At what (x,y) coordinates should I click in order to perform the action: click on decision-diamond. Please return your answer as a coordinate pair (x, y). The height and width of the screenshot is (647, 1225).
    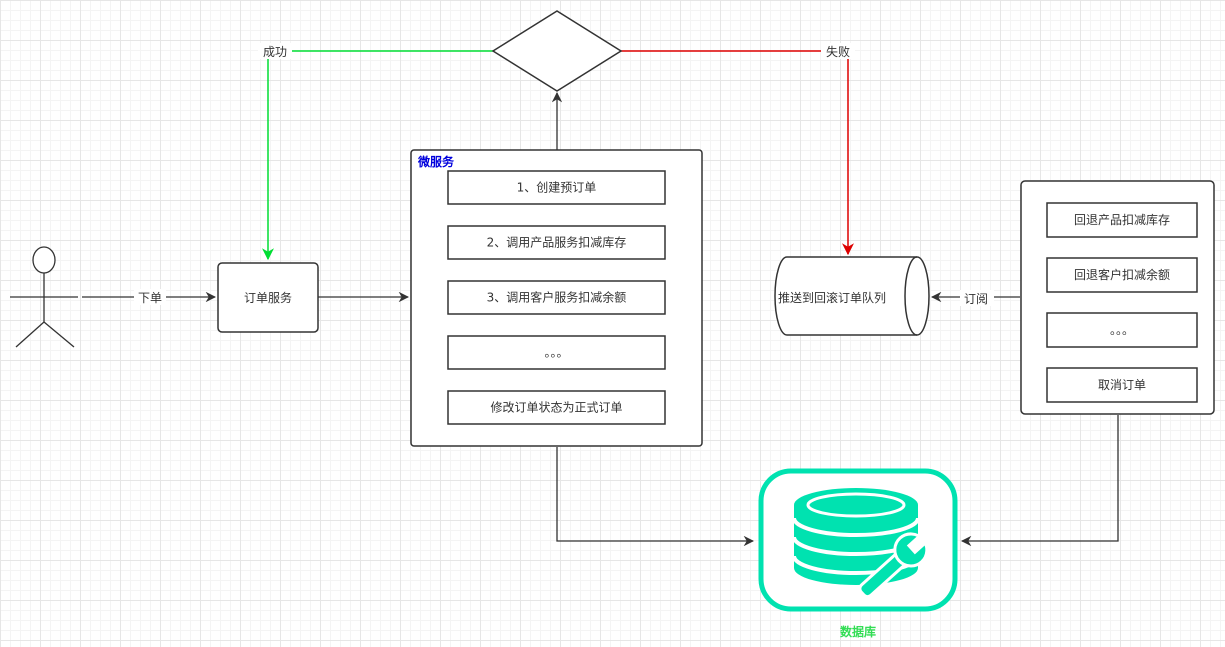
    Looking at the image, I should click on (557, 51).